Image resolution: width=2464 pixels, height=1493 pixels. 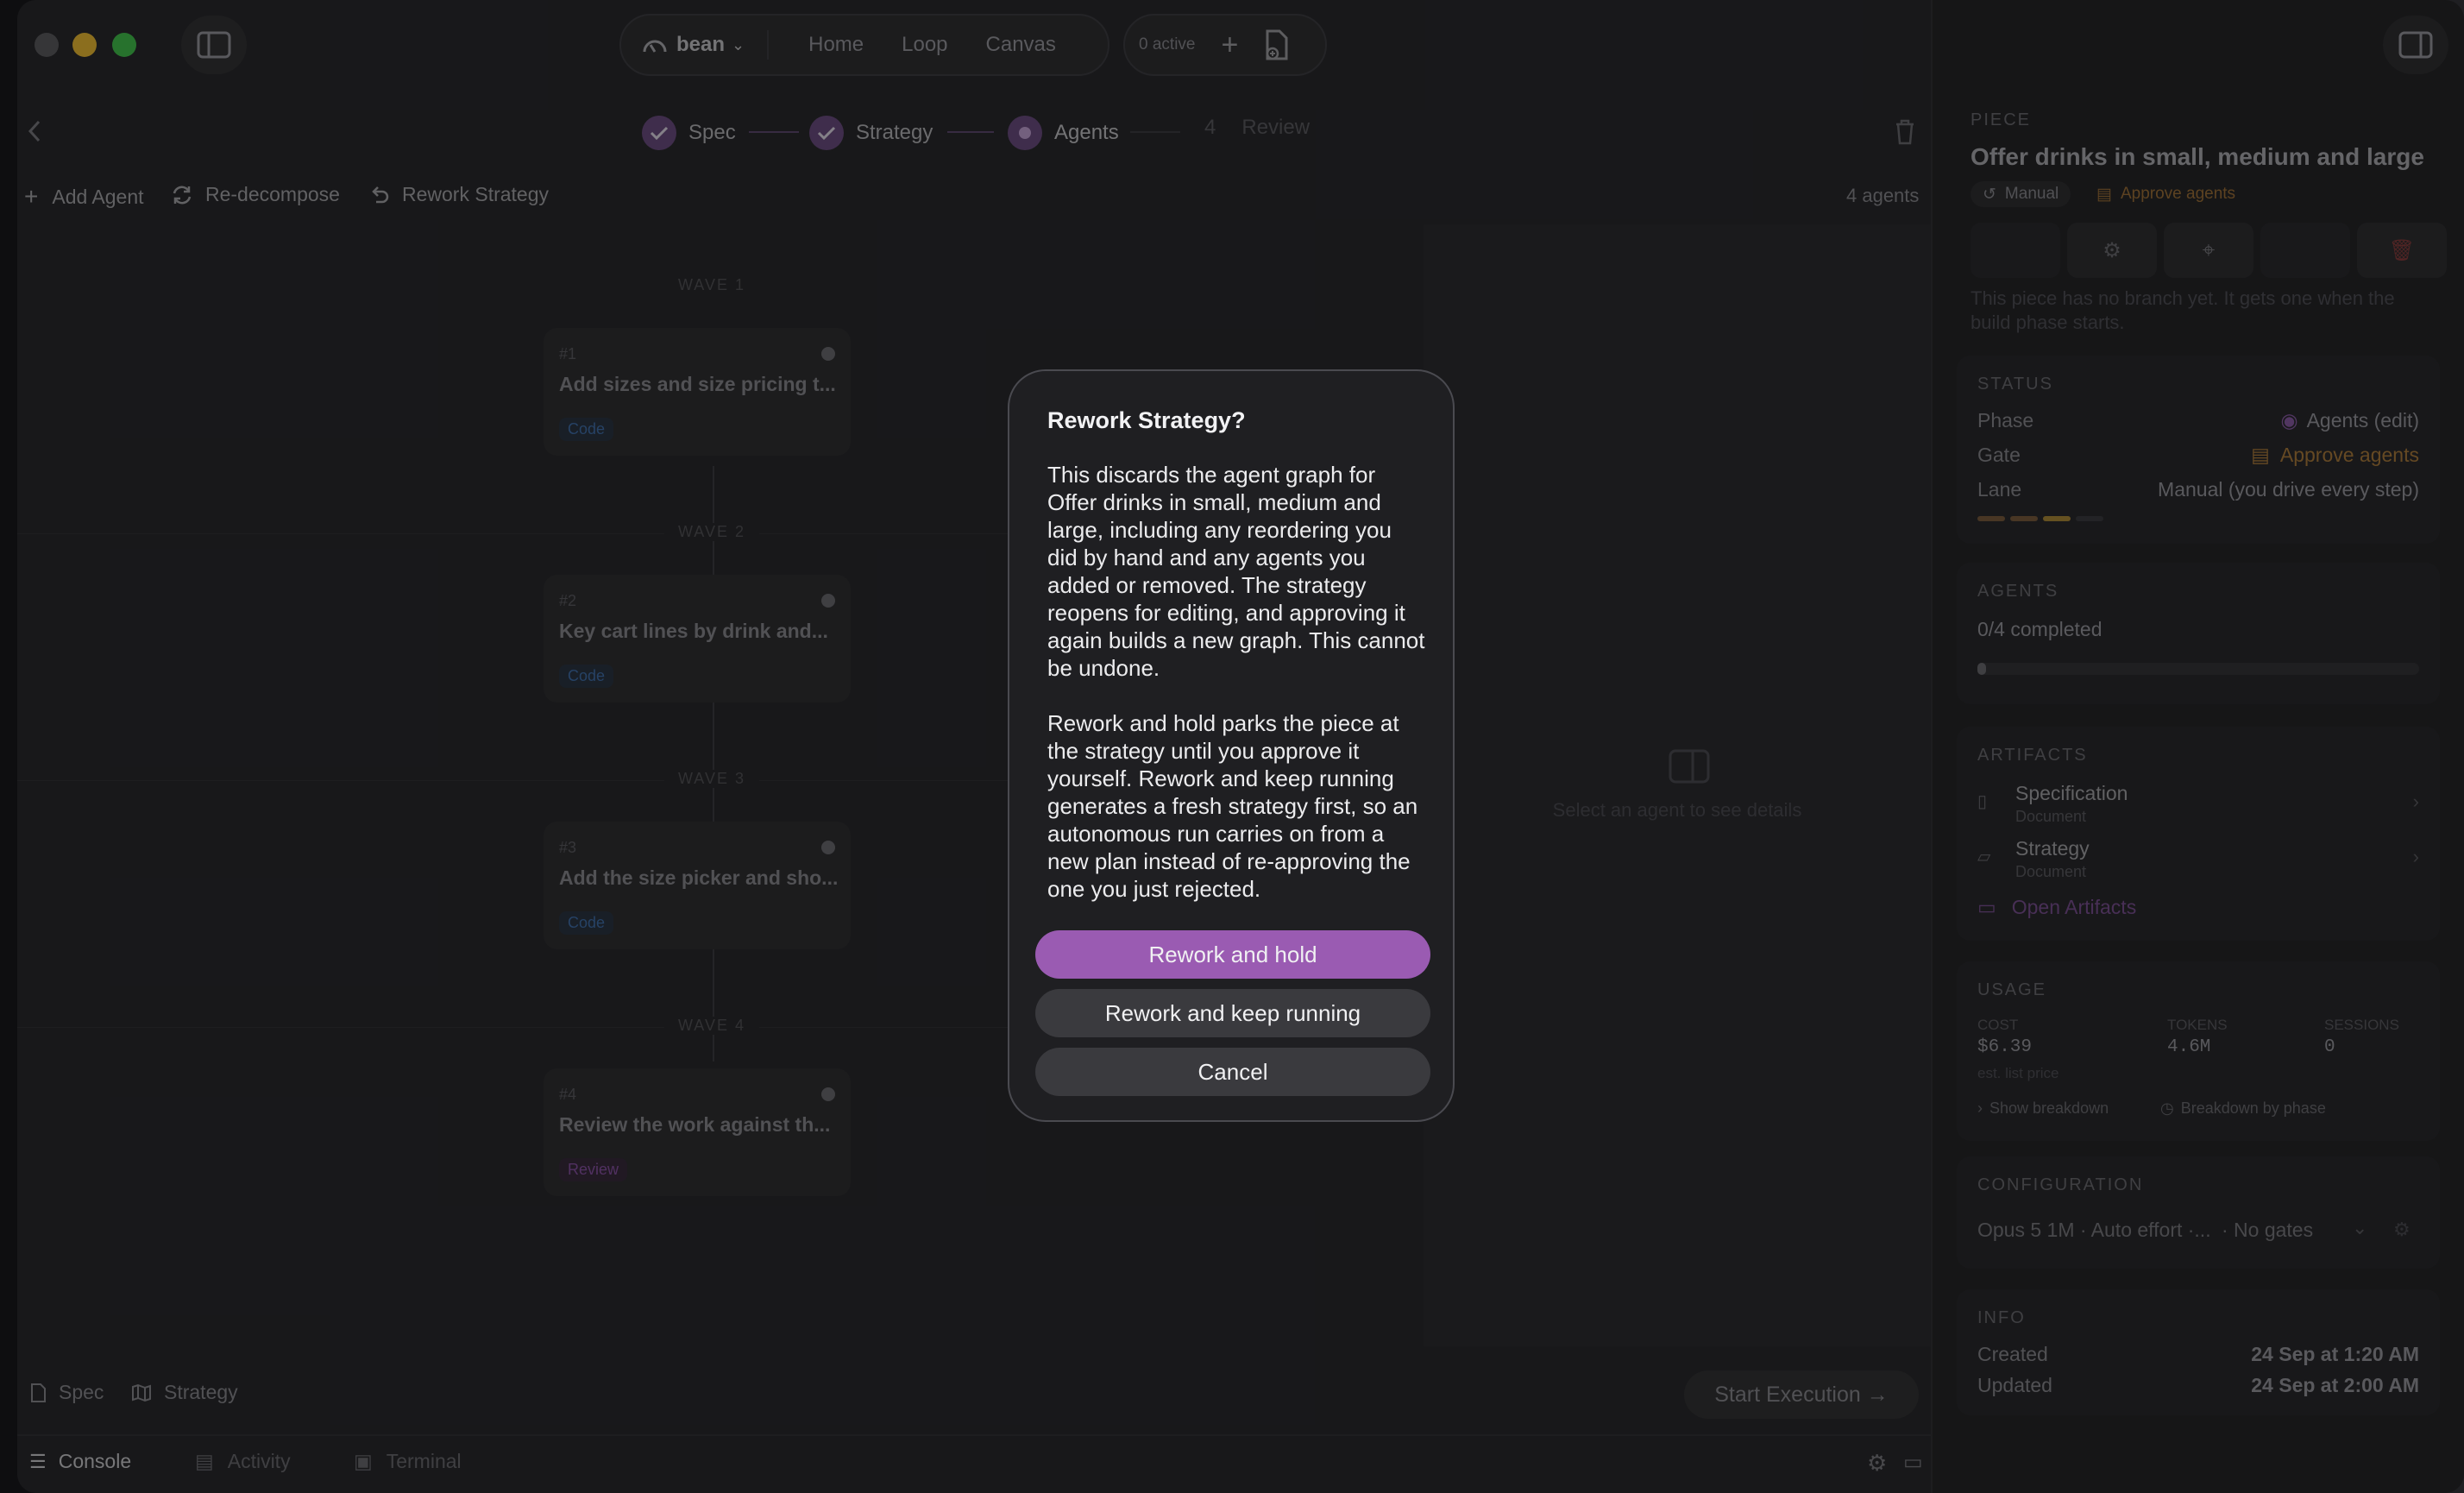 I want to click on rework-and-hold-button: Rework and hold, so click(x=1232, y=954).